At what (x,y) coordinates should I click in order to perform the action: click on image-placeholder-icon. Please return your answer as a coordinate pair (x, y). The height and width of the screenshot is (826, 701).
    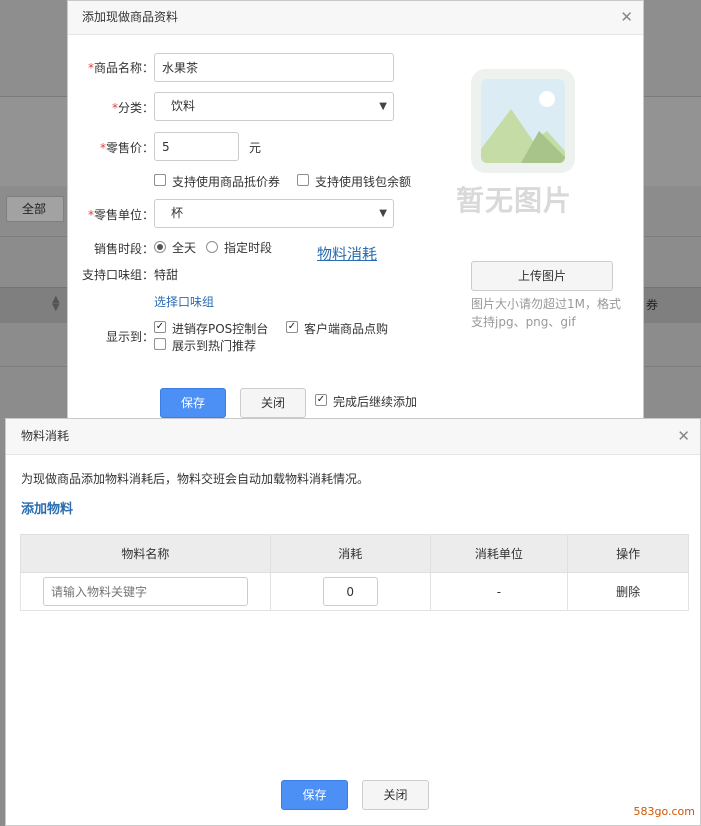
    Looking at the image, I should click on (523, 121).